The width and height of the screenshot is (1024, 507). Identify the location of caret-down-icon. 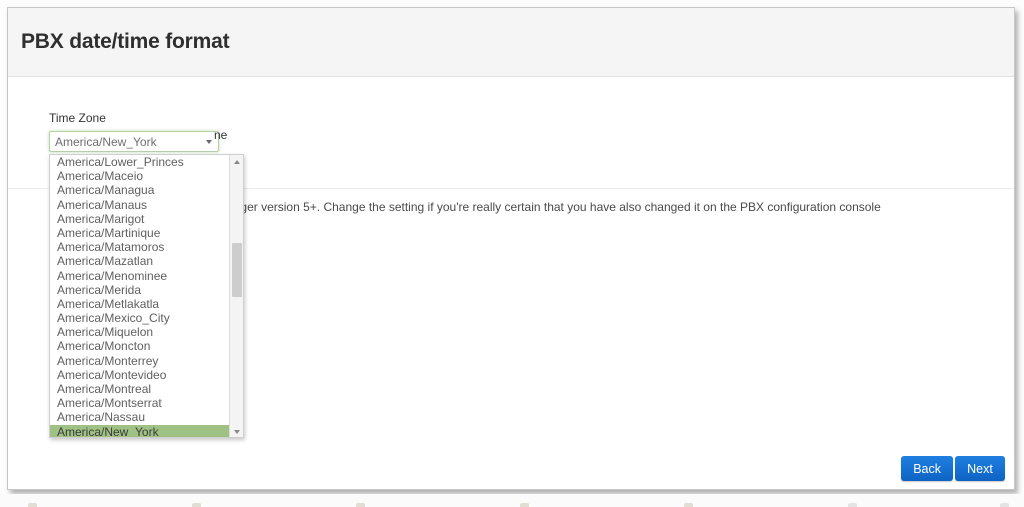
(237, 432).